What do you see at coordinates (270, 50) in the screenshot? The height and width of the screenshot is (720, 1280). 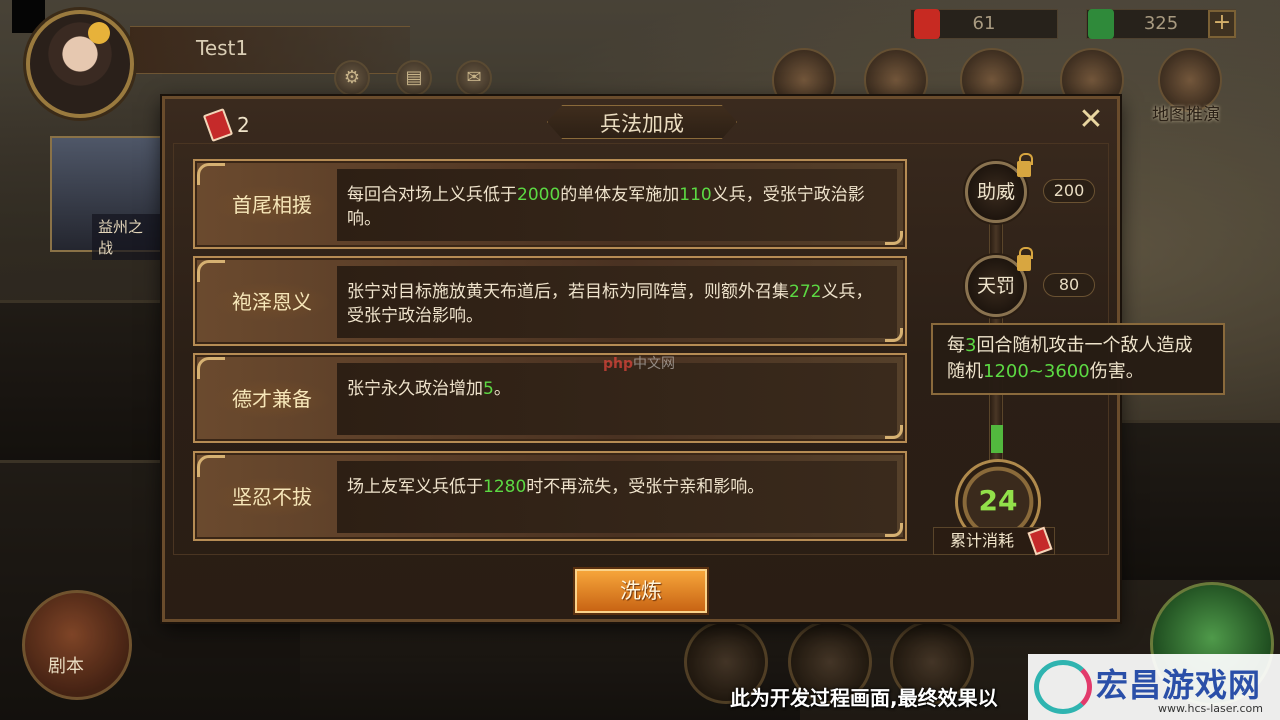 I see `name-plate` at bounding box center [270, 50].